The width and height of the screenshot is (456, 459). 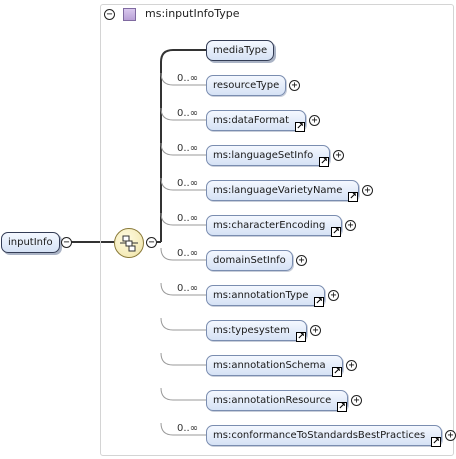 I want to click on element-node: ms:annotationResource, so click(x=277, y=400).